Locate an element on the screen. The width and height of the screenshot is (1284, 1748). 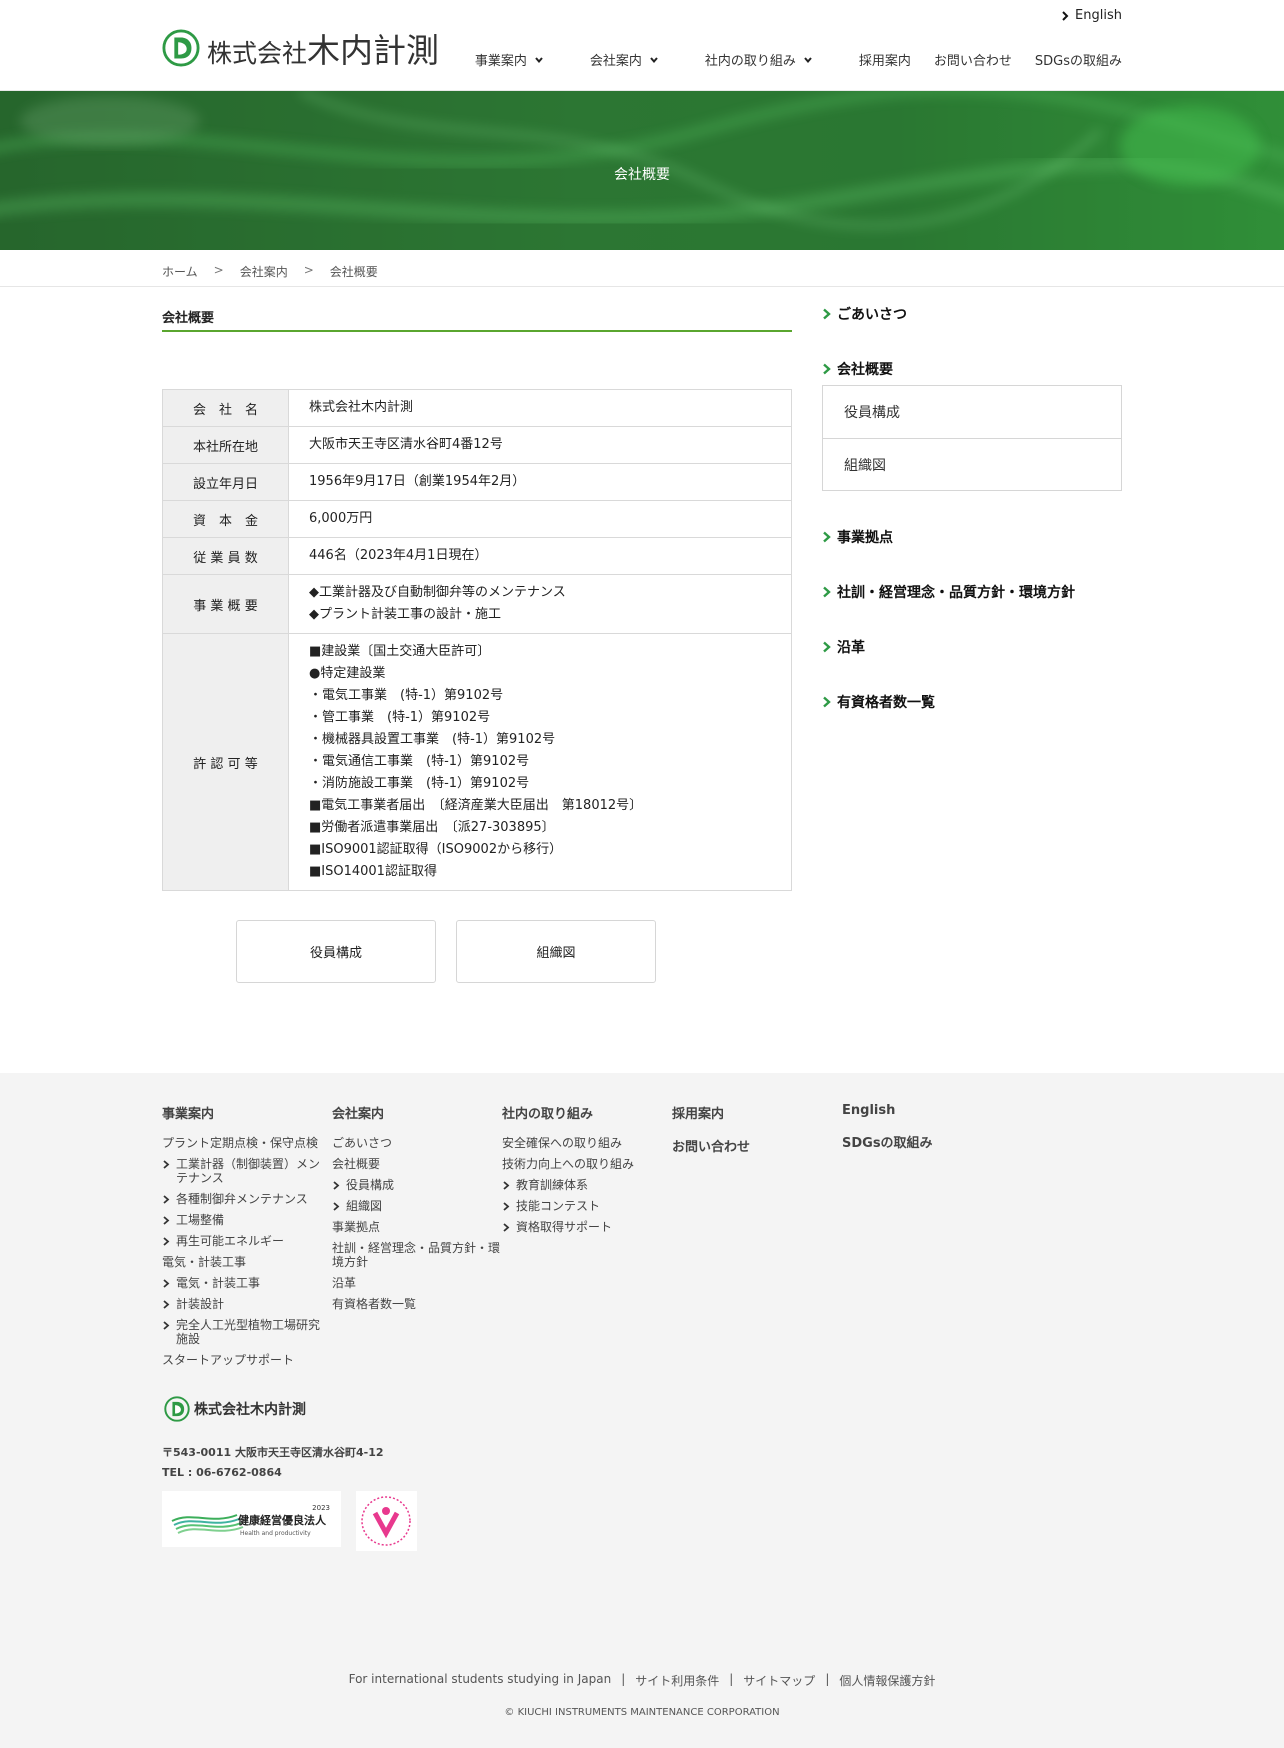
footer-heading: 事業案内 is located at coordinates (242, 1112).